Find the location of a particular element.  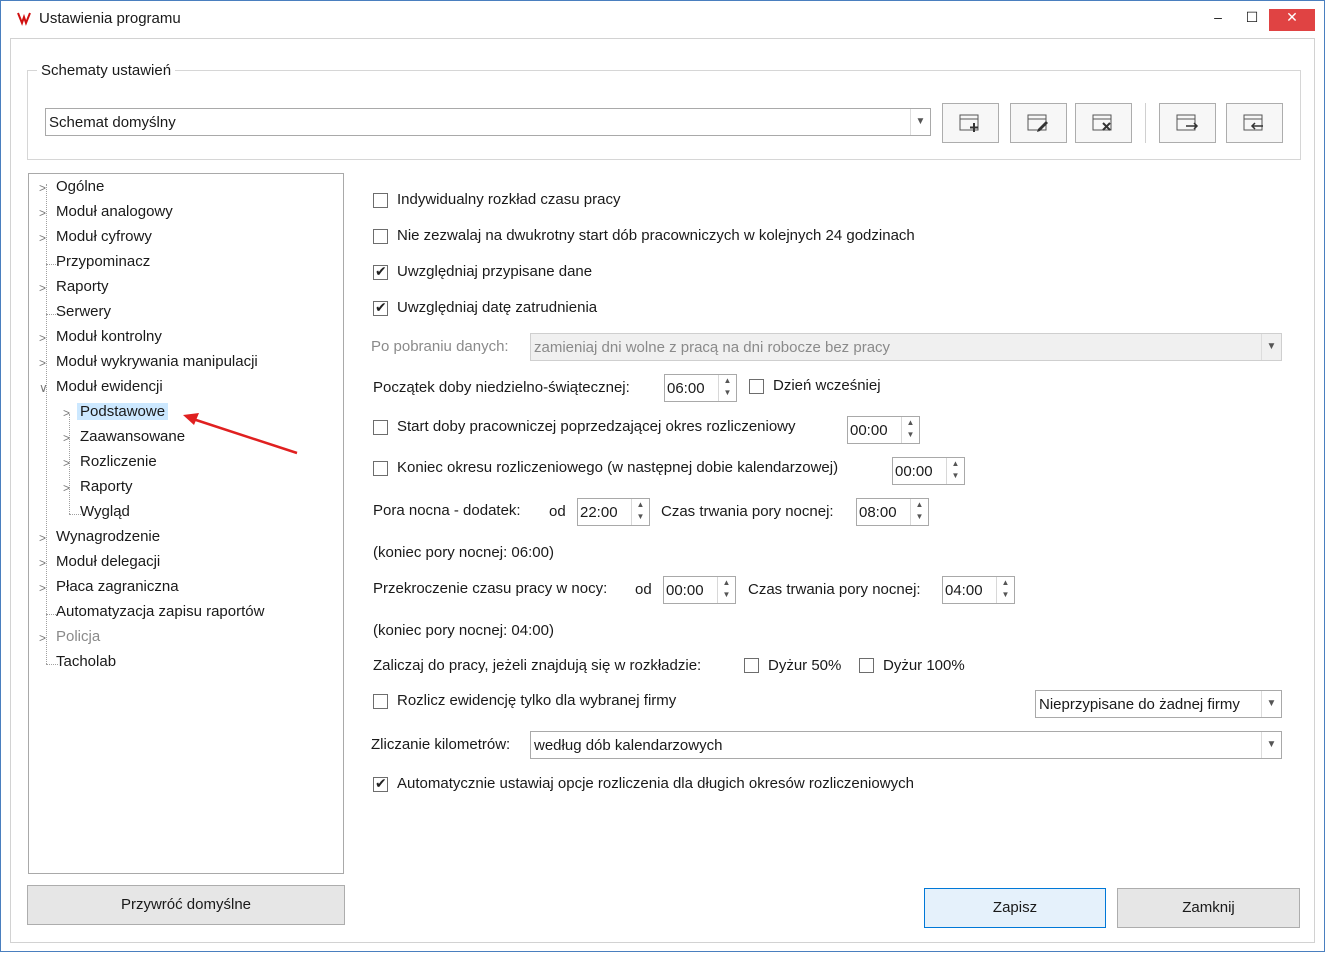

schemes-group-label: Schematy ustawień is located at coordinates (106, 70).